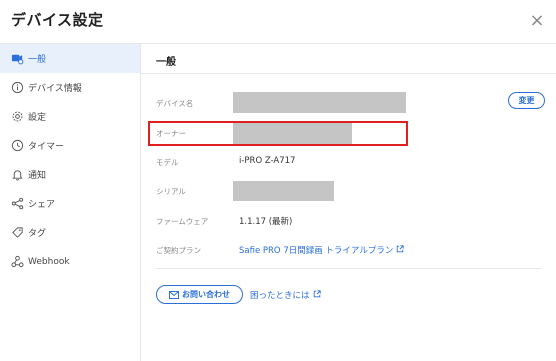  What do you see at coordinates (17, 204) in the screenshot?
I see `share-icon` at bounding box center [17, 204].